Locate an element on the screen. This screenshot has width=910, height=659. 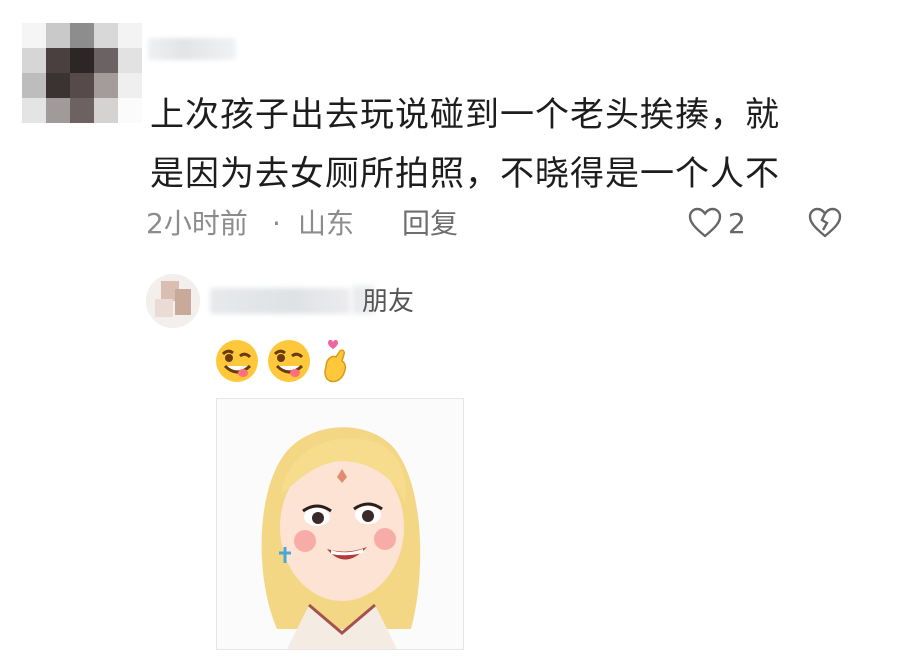
like-count: 2 is located at coordinates (737, 223).